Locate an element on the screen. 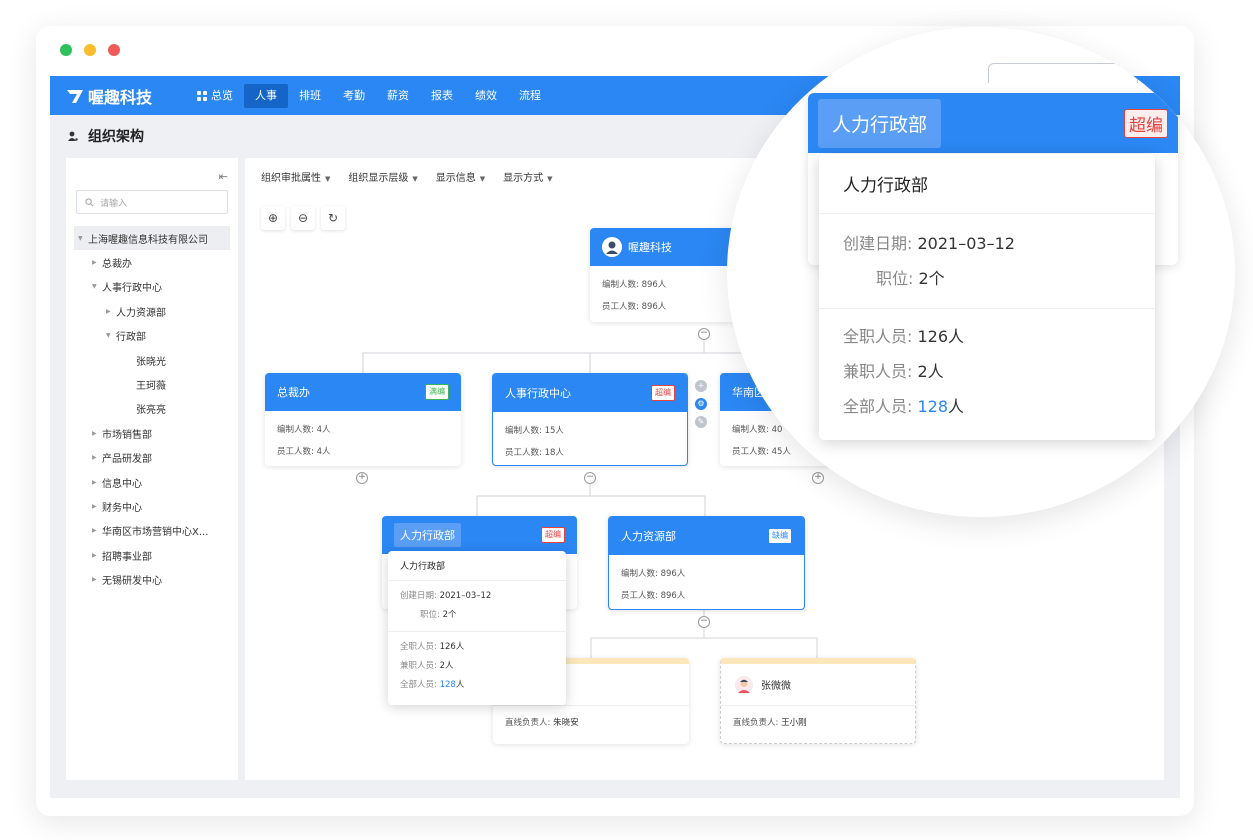 The height and width of the screenshot is (840, 1253). nav-item-salary: 薪资 is located at coordinates (398, 96).